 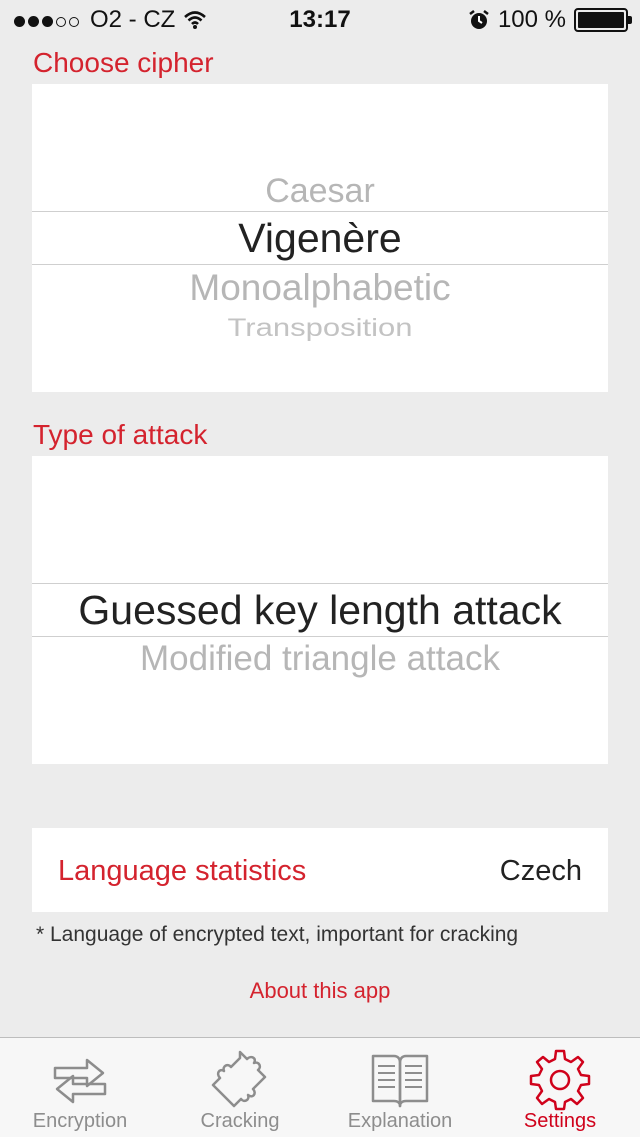 What do you see at coordinates (80, 1121) in the screenshot?
I see `tab-encryption-label: Encryption` at bounding box center [80, 1121].